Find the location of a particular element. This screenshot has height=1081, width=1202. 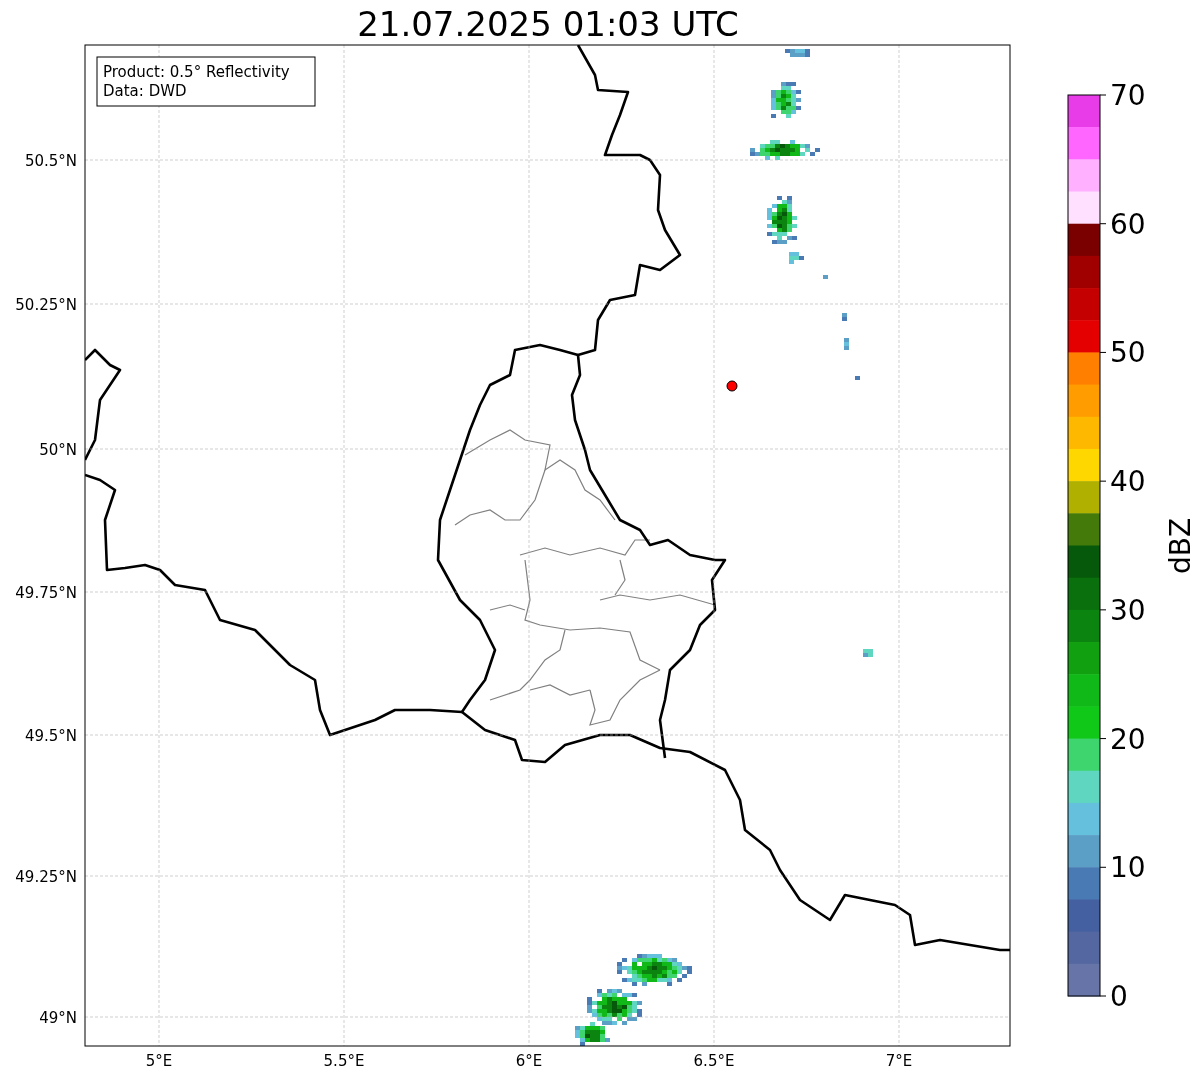

colorbar-tick-label: 60 is located at coordinates (1128, 224).